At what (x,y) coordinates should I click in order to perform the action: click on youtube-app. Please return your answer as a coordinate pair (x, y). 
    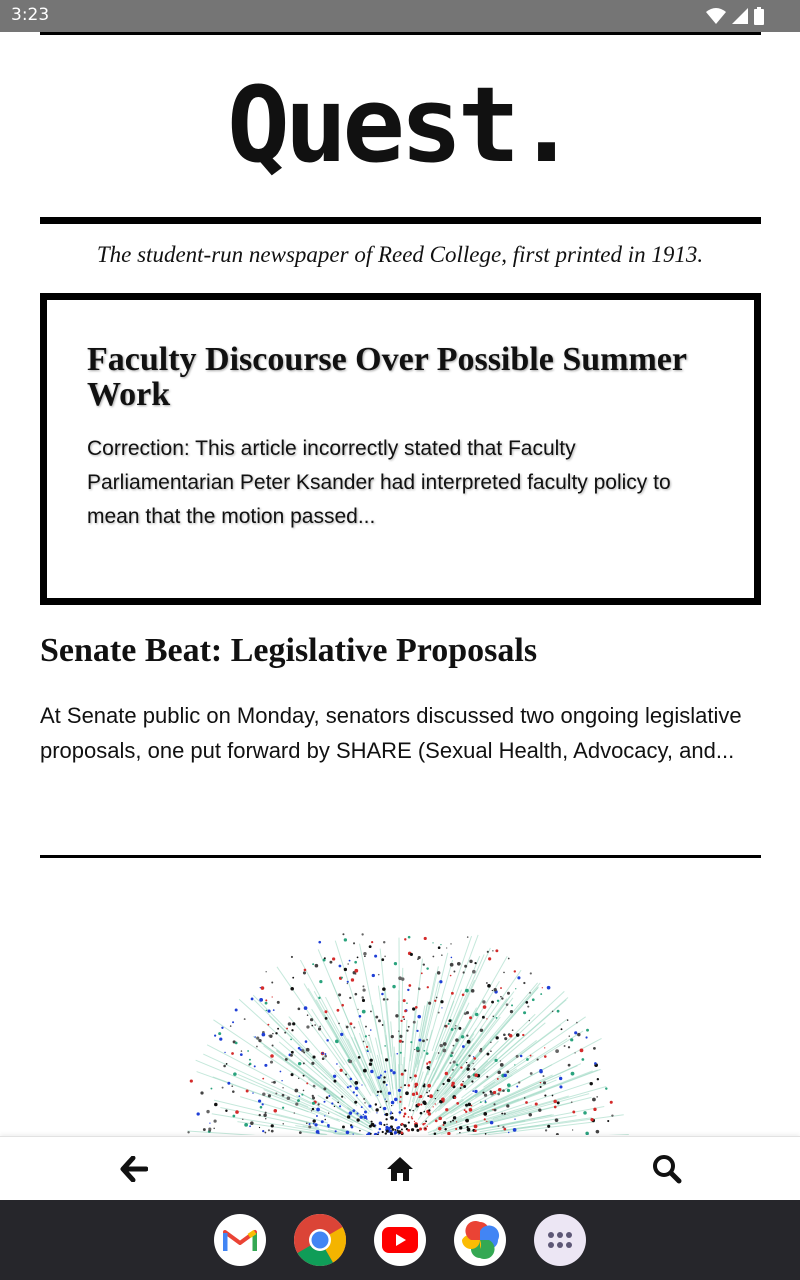
    Looking at the image, I should click on (400, 1240).